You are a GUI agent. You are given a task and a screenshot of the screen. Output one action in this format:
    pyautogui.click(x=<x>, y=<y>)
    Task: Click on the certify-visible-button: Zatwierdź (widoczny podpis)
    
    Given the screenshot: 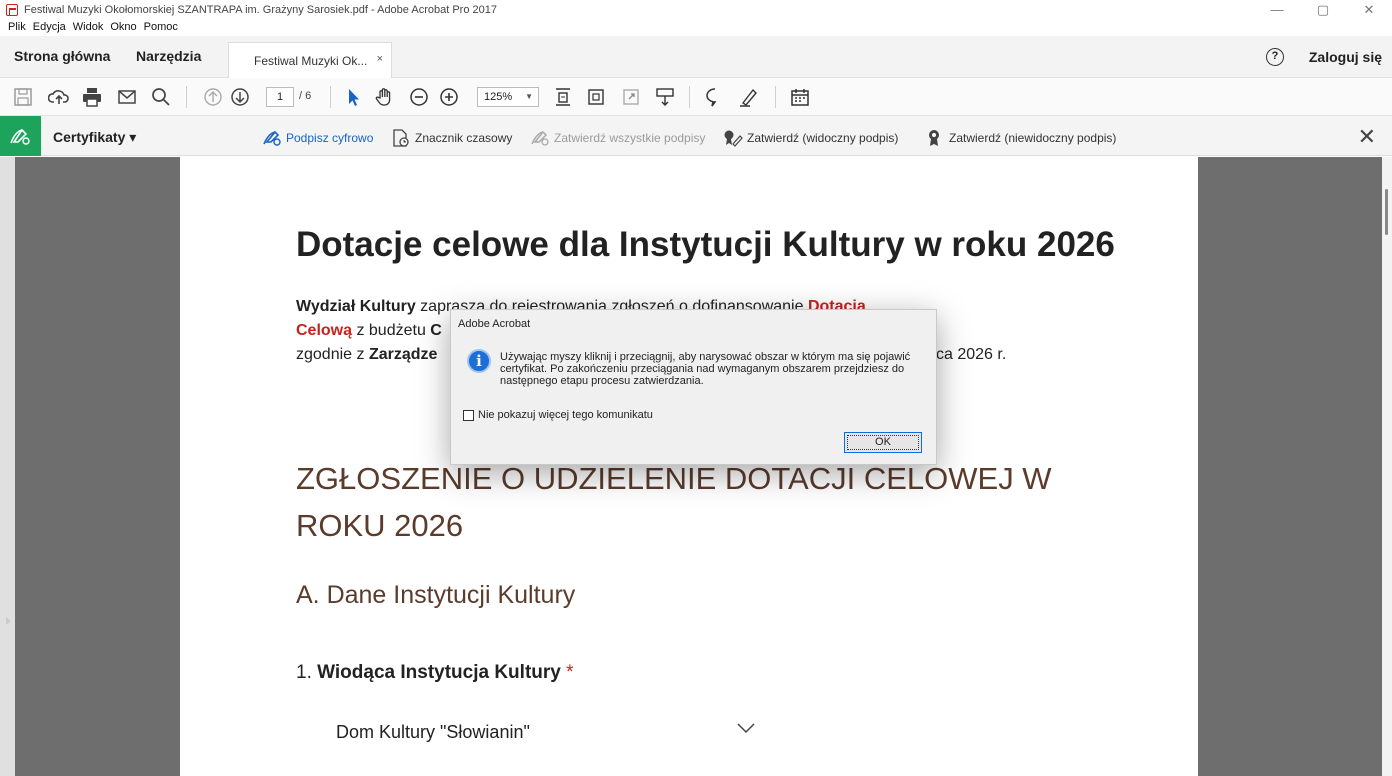 What is the action you would take?
    pyautogui.click(x=810, y=138)
    